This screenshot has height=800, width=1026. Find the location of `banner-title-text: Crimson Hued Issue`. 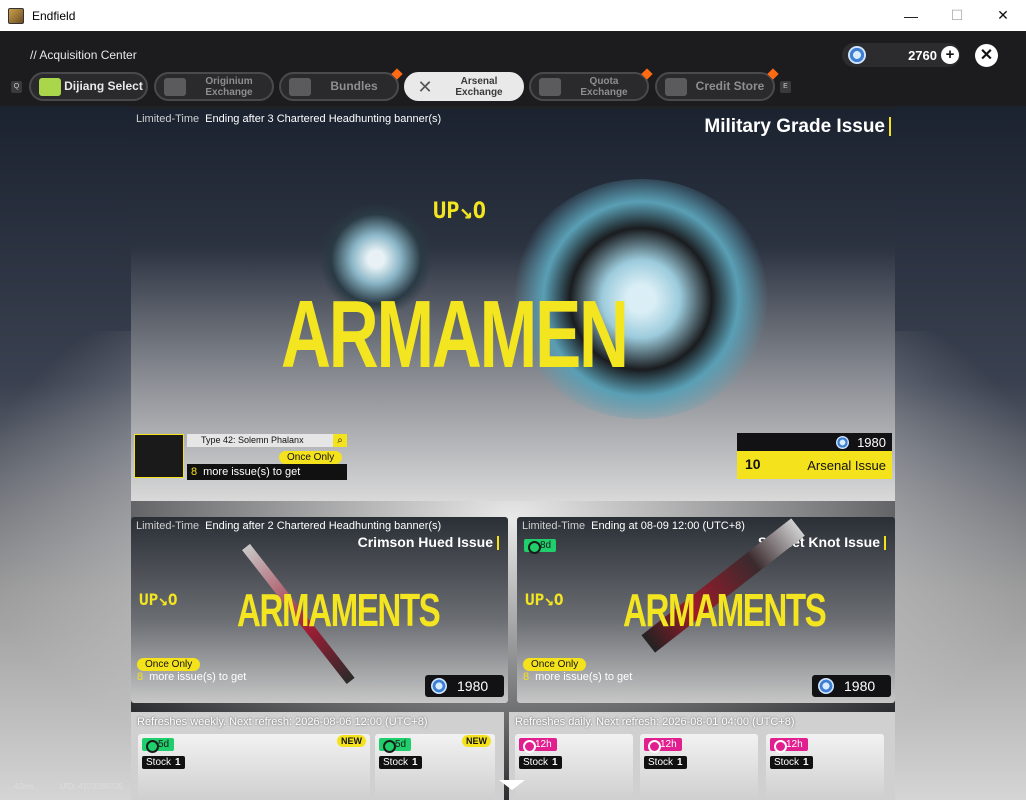

banner-title-text: Crimson Hued Issue is located at coordinates (425, 542).